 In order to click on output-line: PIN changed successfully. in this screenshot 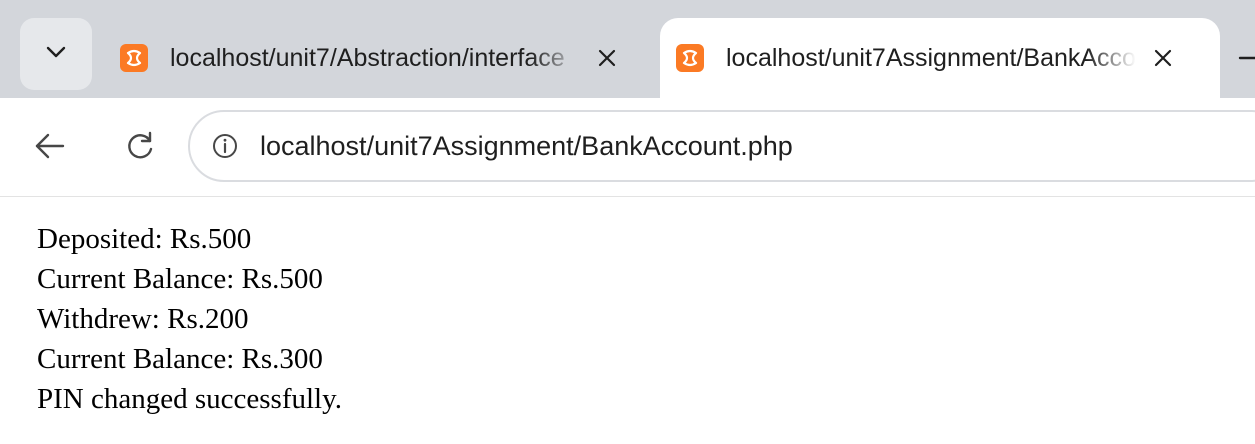, I will do `click(189, 399)`.